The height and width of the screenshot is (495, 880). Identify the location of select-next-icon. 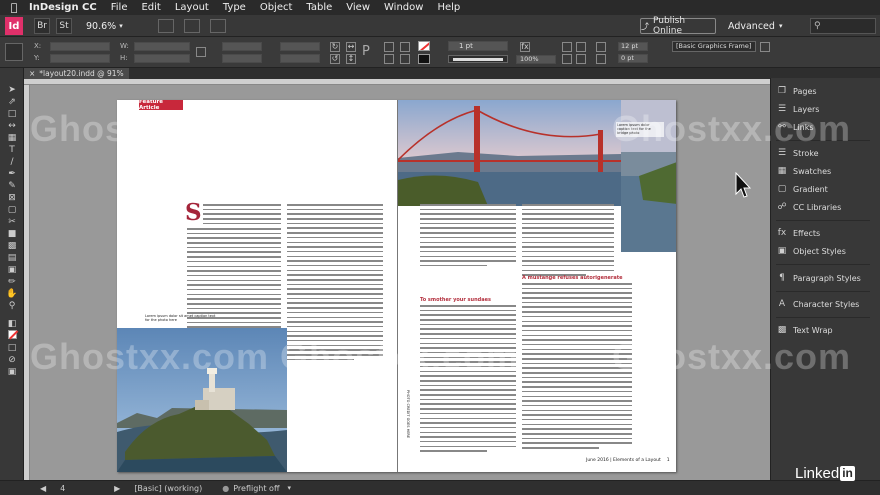
(405, 59).